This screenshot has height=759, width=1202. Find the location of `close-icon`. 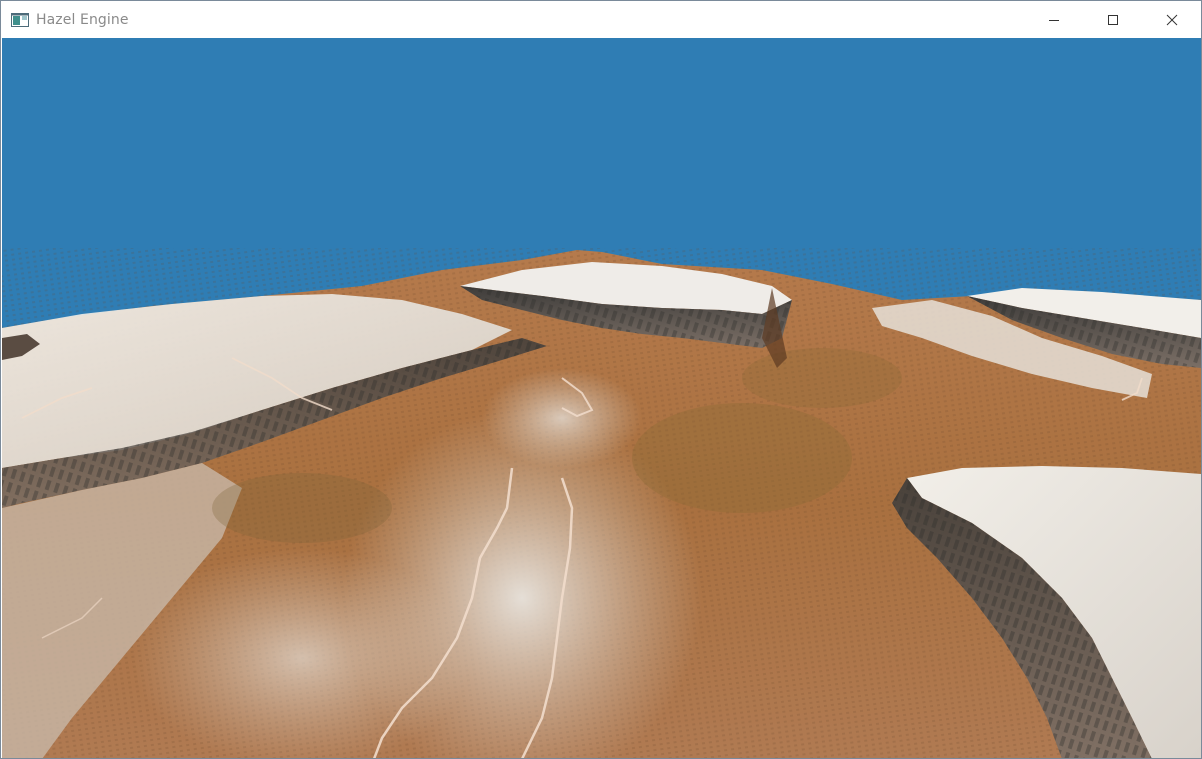

close-icon is located at coordinates (1171, 19).